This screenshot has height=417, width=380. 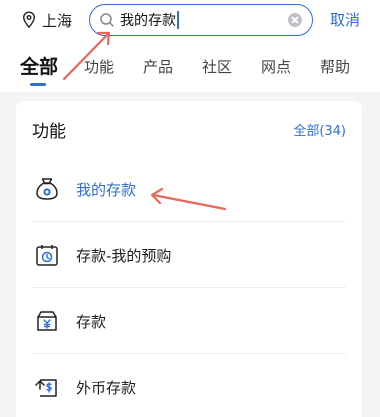 What do you see at coordinates (190, 69) in the screenshot?
I see `category-tabs: 全部 功能 产品 社区 网点 帮助` at bounding box center [190, 69].